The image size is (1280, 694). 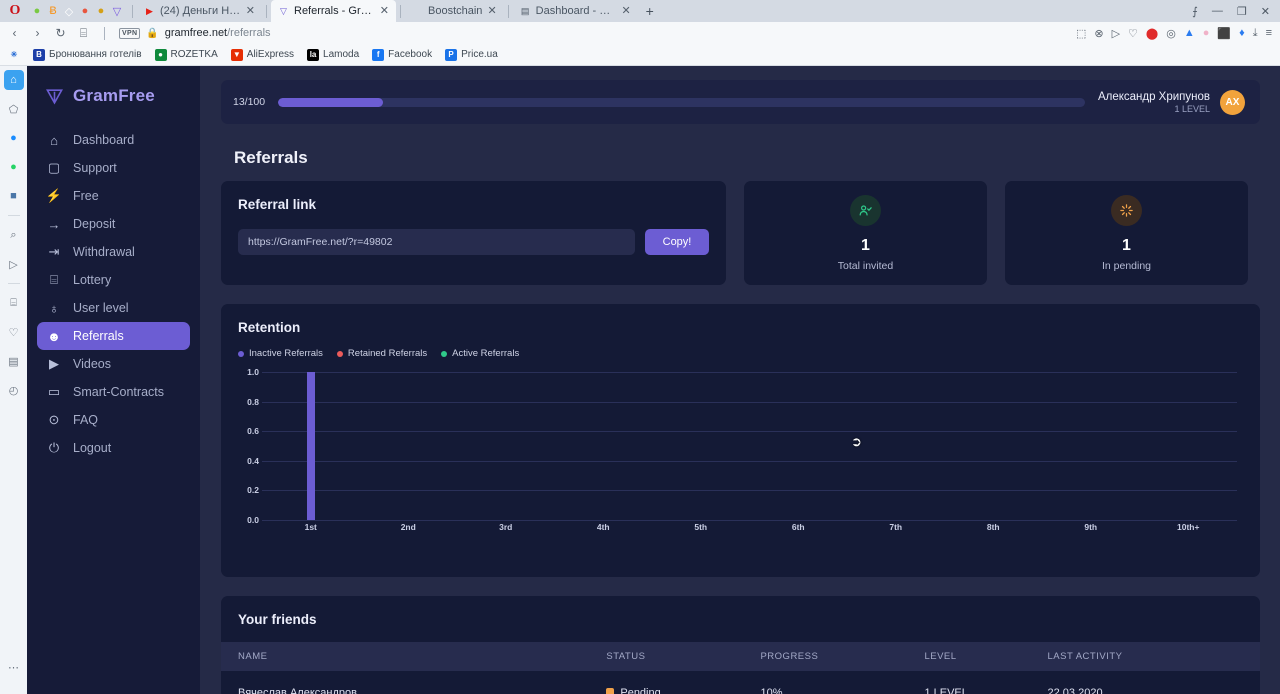 I want to click on telegram-icon: ▷, so click(x=14, y=264).